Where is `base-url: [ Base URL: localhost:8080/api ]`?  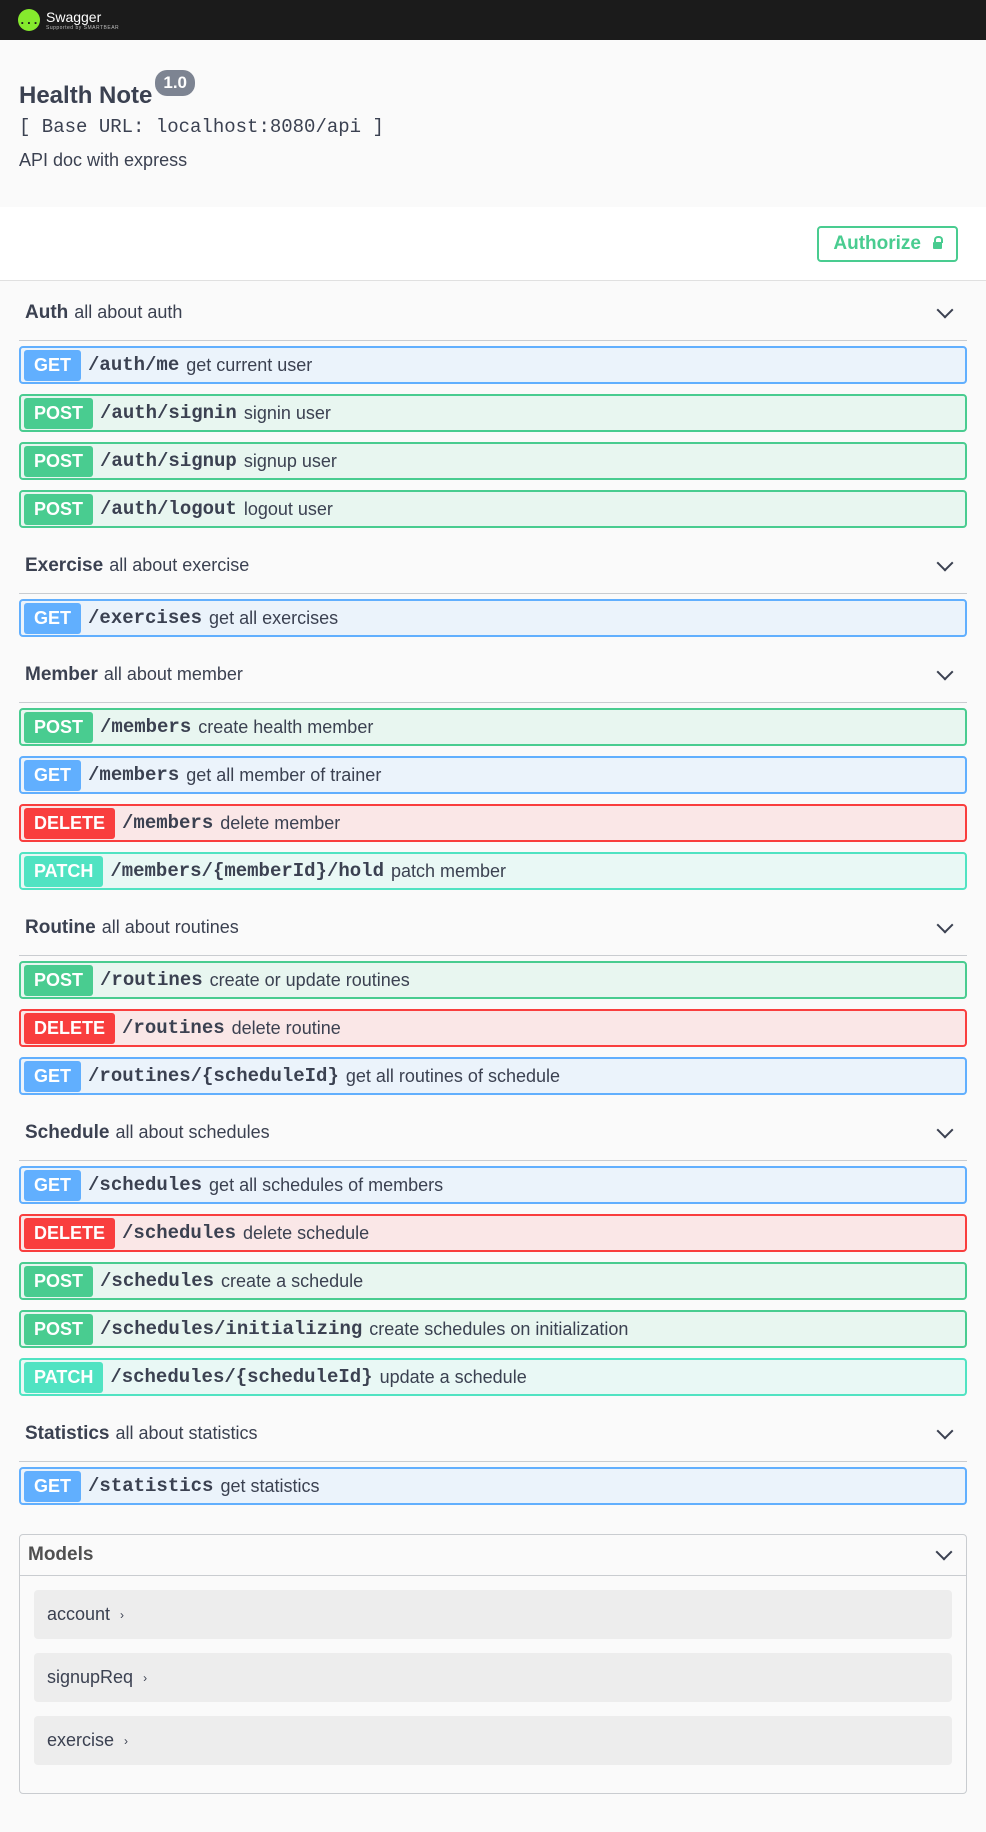 base-url: [ Base URL: localhost:8080/api ] is located at coordinates (201, 127).